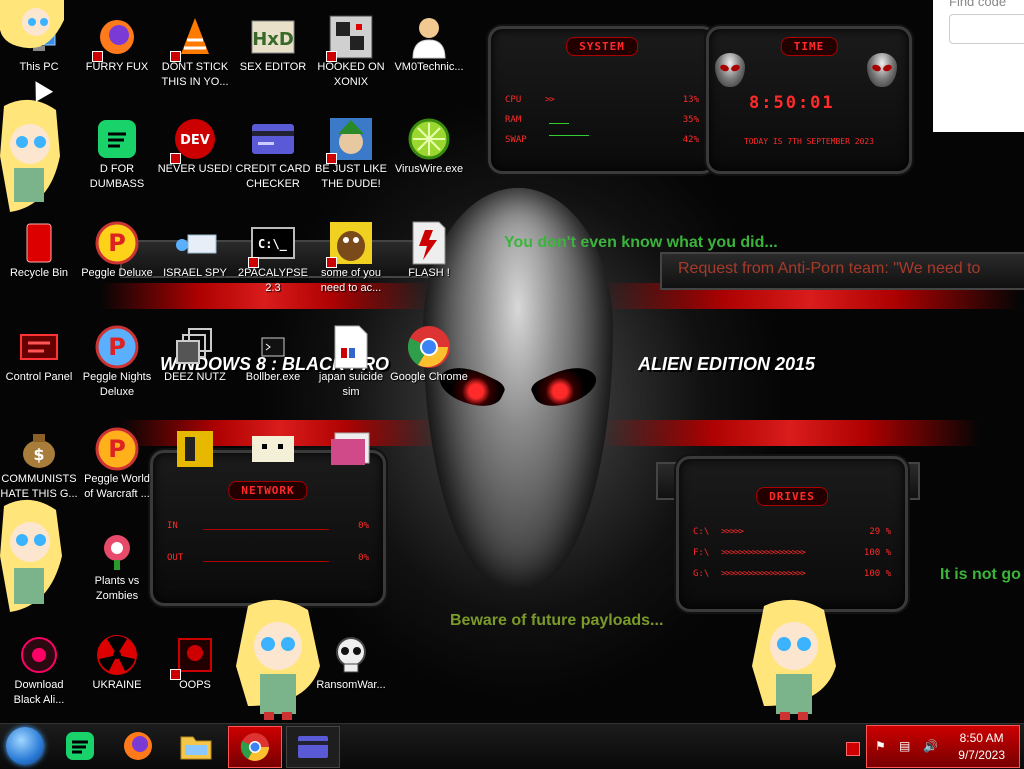  What do you see at coordinates (351, 347) in the screenshot?
I see `document-icon` at bounding box center [351, 347].